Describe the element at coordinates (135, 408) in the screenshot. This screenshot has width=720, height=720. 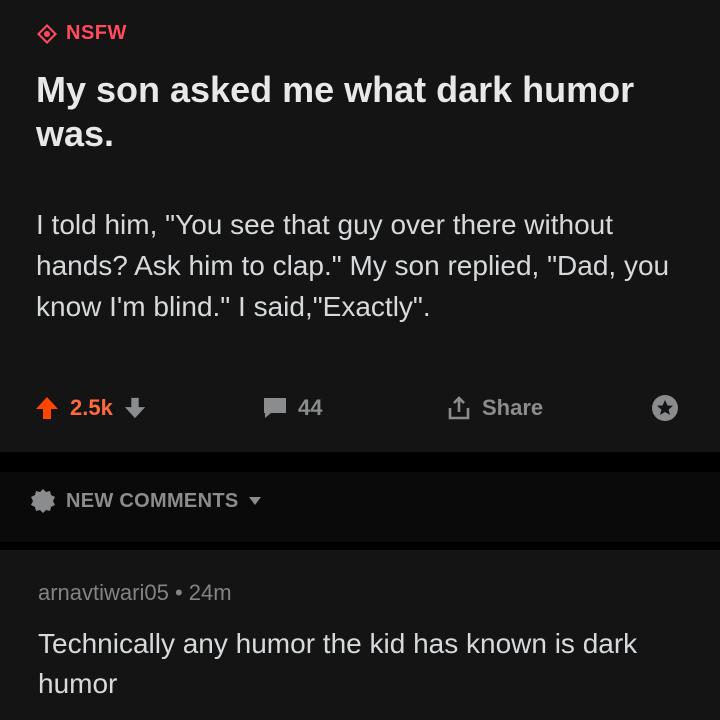
I see `downvote-arrow-icon` at that location.